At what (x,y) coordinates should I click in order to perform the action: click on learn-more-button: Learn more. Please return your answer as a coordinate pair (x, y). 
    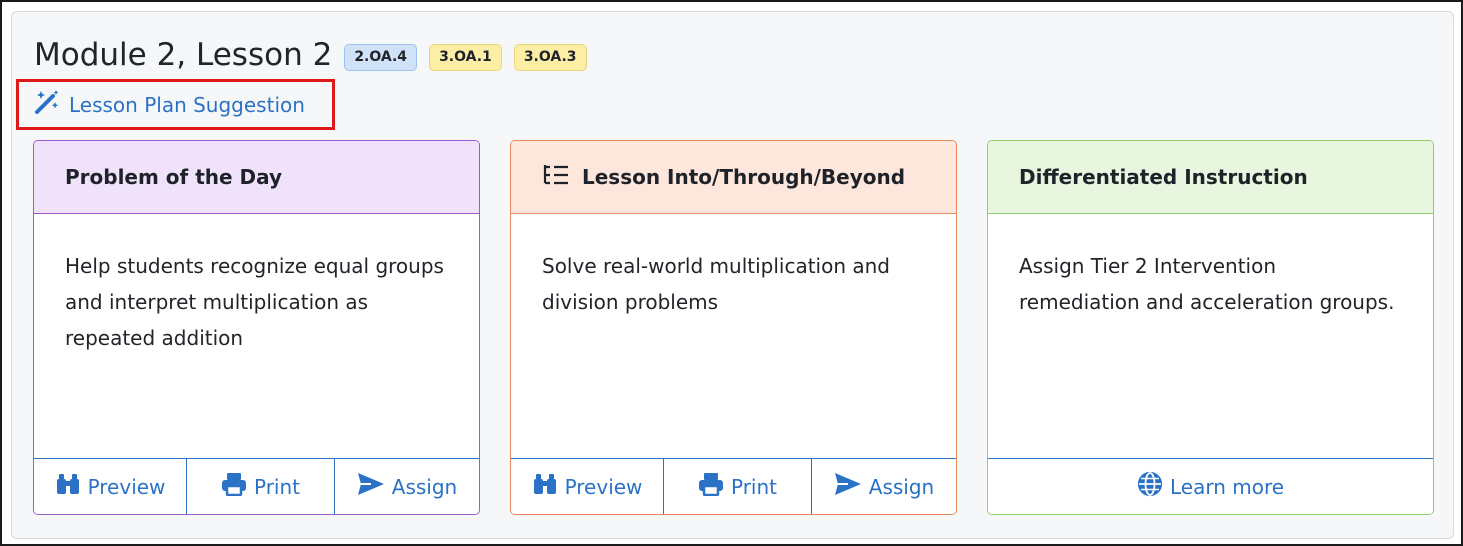
    Looking at the image, I should click on (1210, 486).